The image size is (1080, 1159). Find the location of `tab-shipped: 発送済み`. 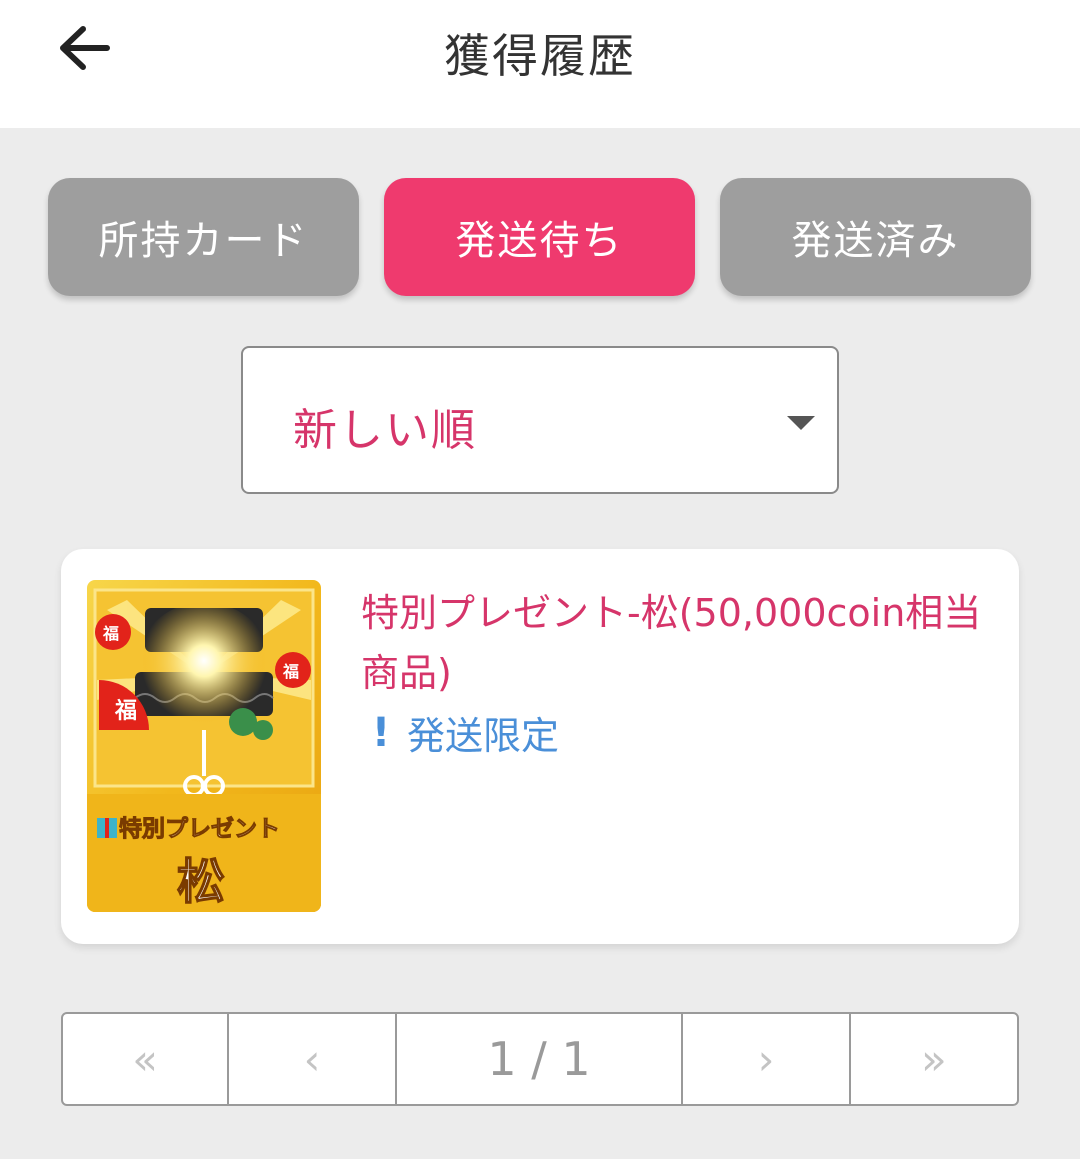

tab-shipped: 発送済み is located at coordinates (875, 237).